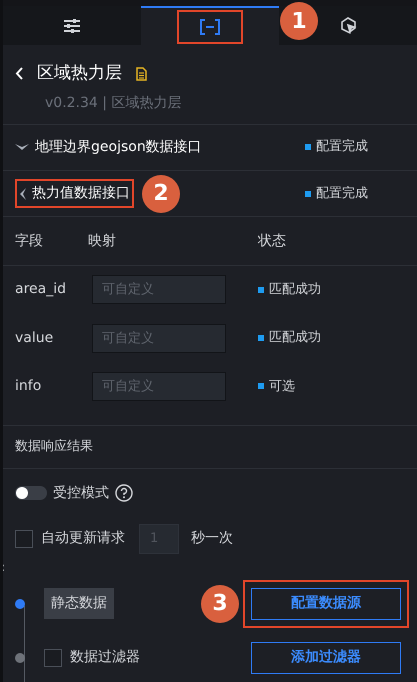  Describe the element at coordinates (272, 241) in the screenshot. I see `column-header: 状态` at that location.